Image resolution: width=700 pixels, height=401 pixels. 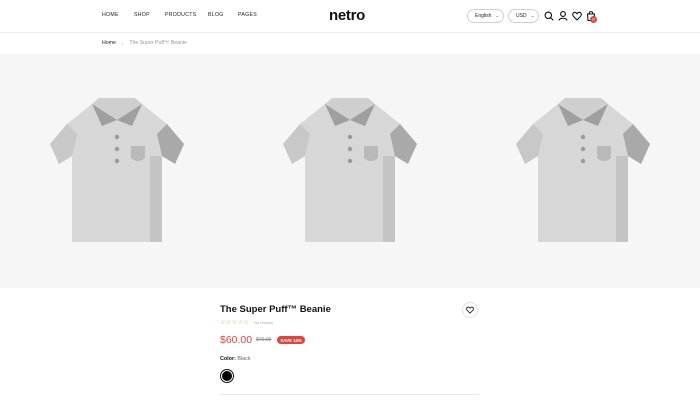 What do you see at coordinates (216, 15) in the screenshot?
I see `nav-blog: BLOG` at bounding box center [216, 15].